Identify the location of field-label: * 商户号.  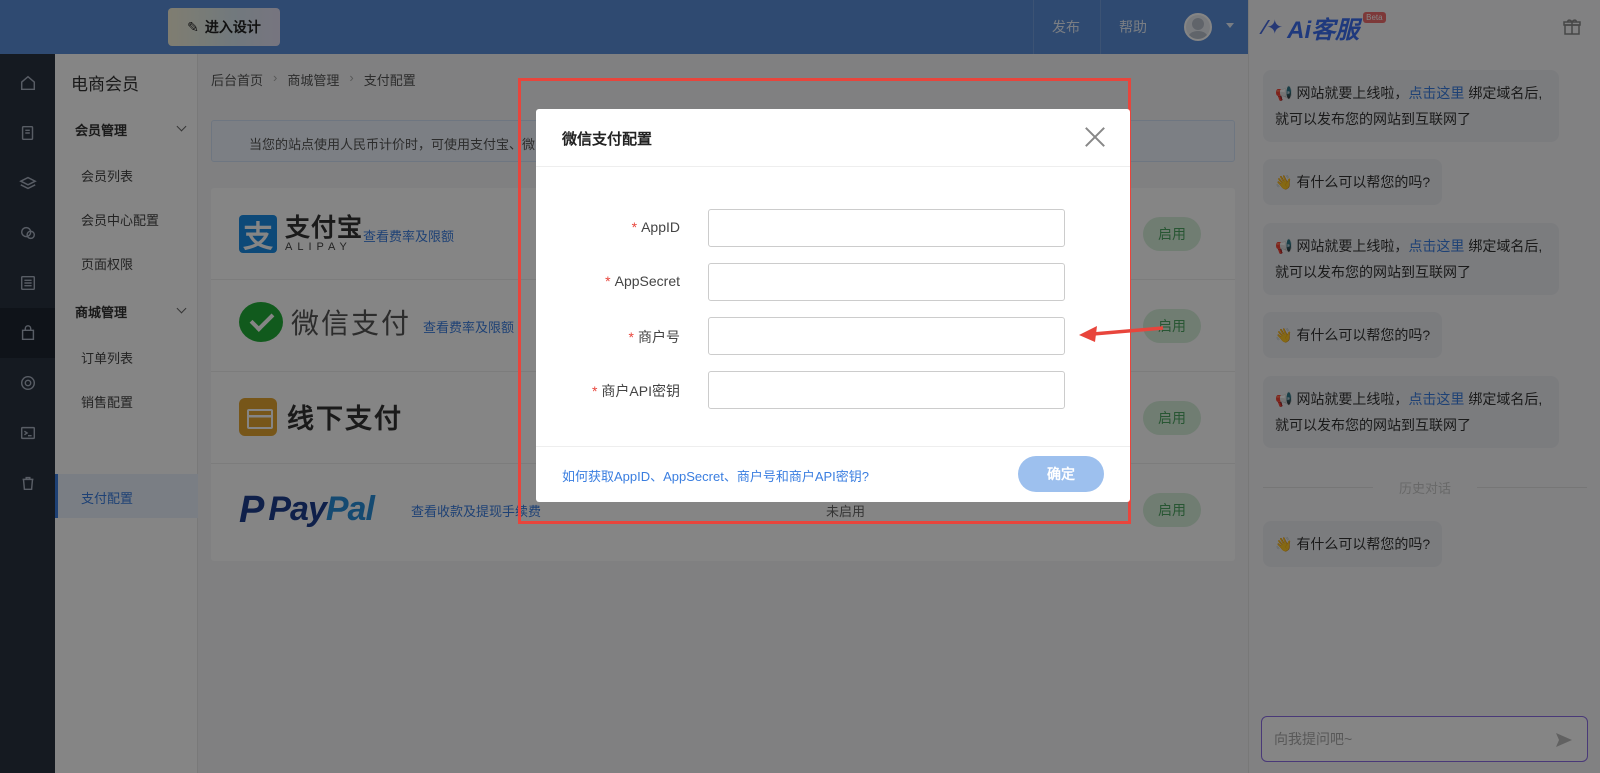
(654, 337).